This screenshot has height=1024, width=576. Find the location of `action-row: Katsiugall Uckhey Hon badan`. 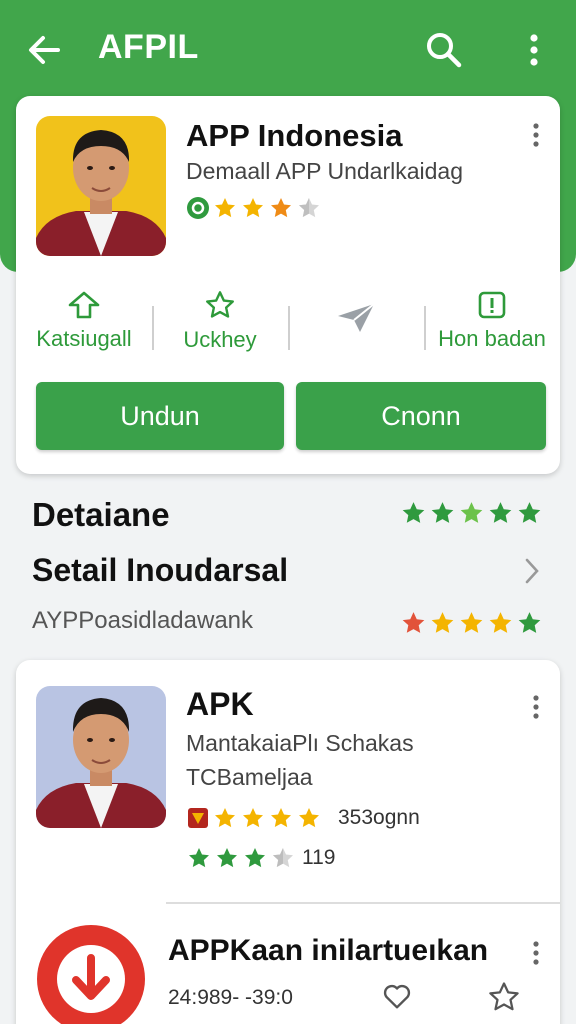

action-row: Katsiugall Uckhey Hon badan is located at coordinates (288, 321).